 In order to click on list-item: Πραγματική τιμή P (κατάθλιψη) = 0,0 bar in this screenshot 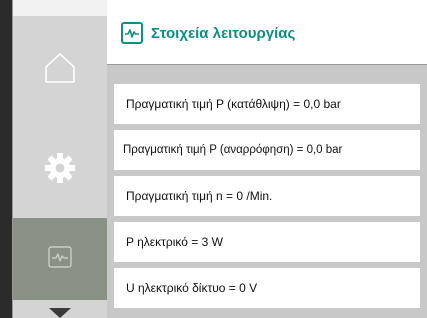, I will do `click(267, 104)`.